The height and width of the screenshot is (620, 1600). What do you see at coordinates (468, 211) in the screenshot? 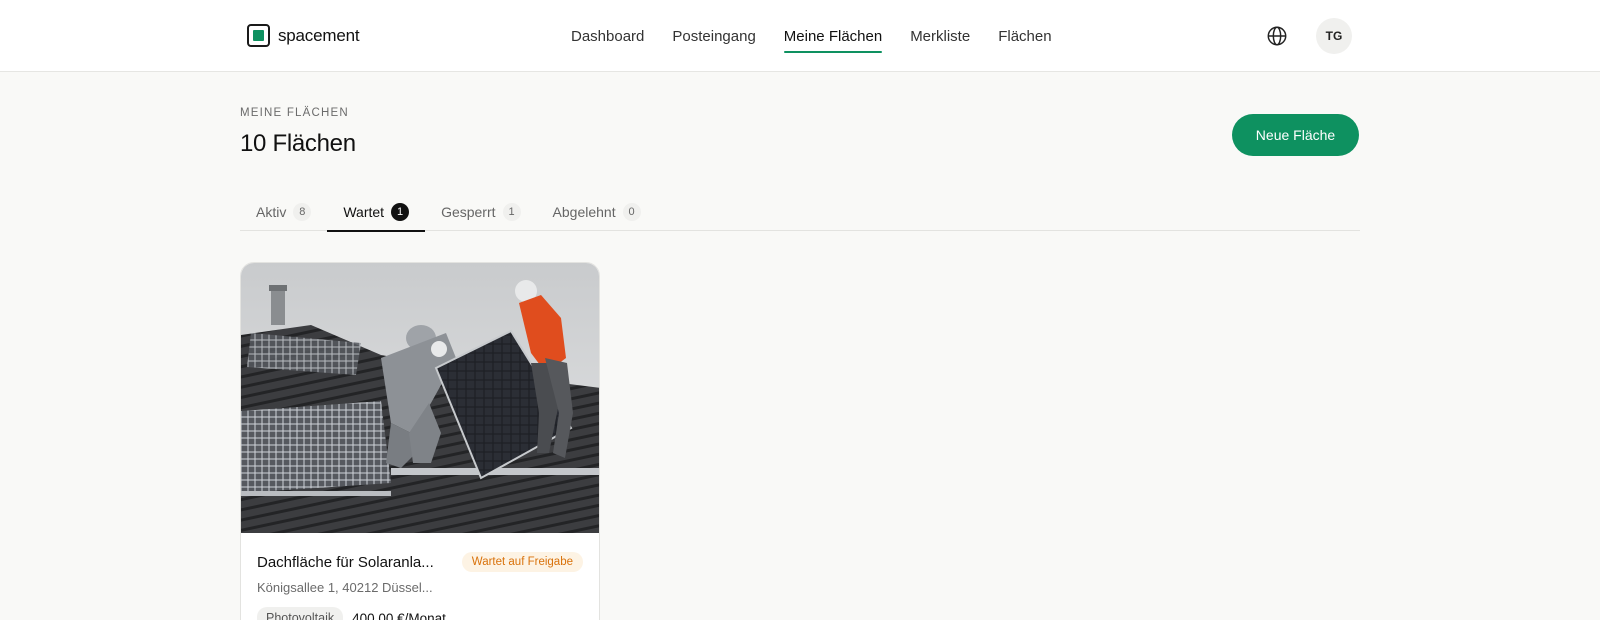
I see `tab-label: Gesperrt` at bounding box center [468, 211].